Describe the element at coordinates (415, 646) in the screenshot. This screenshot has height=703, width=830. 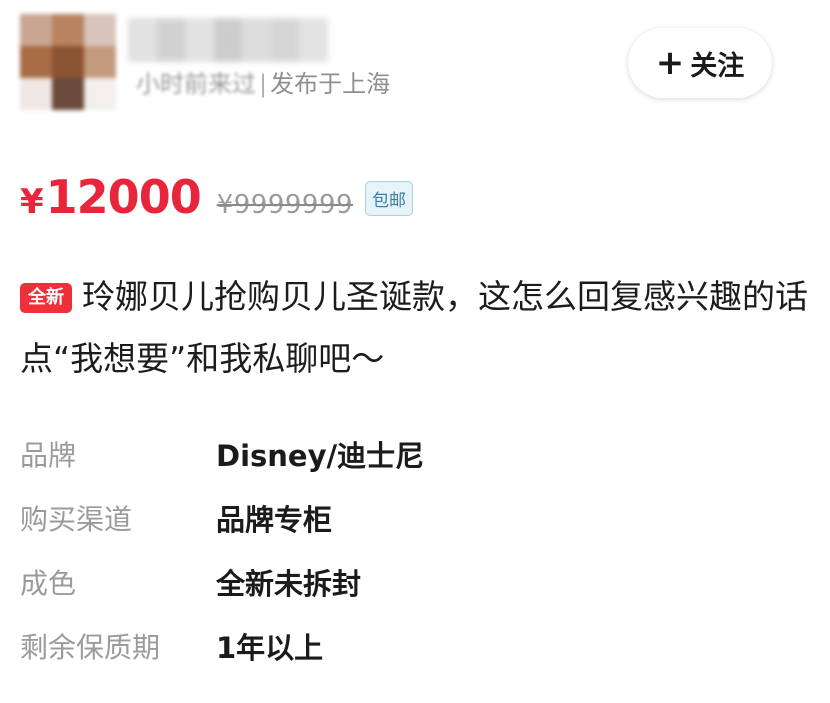
I see `attribute-row-shelf-life: 剩余保质期 1年以上` at that location.